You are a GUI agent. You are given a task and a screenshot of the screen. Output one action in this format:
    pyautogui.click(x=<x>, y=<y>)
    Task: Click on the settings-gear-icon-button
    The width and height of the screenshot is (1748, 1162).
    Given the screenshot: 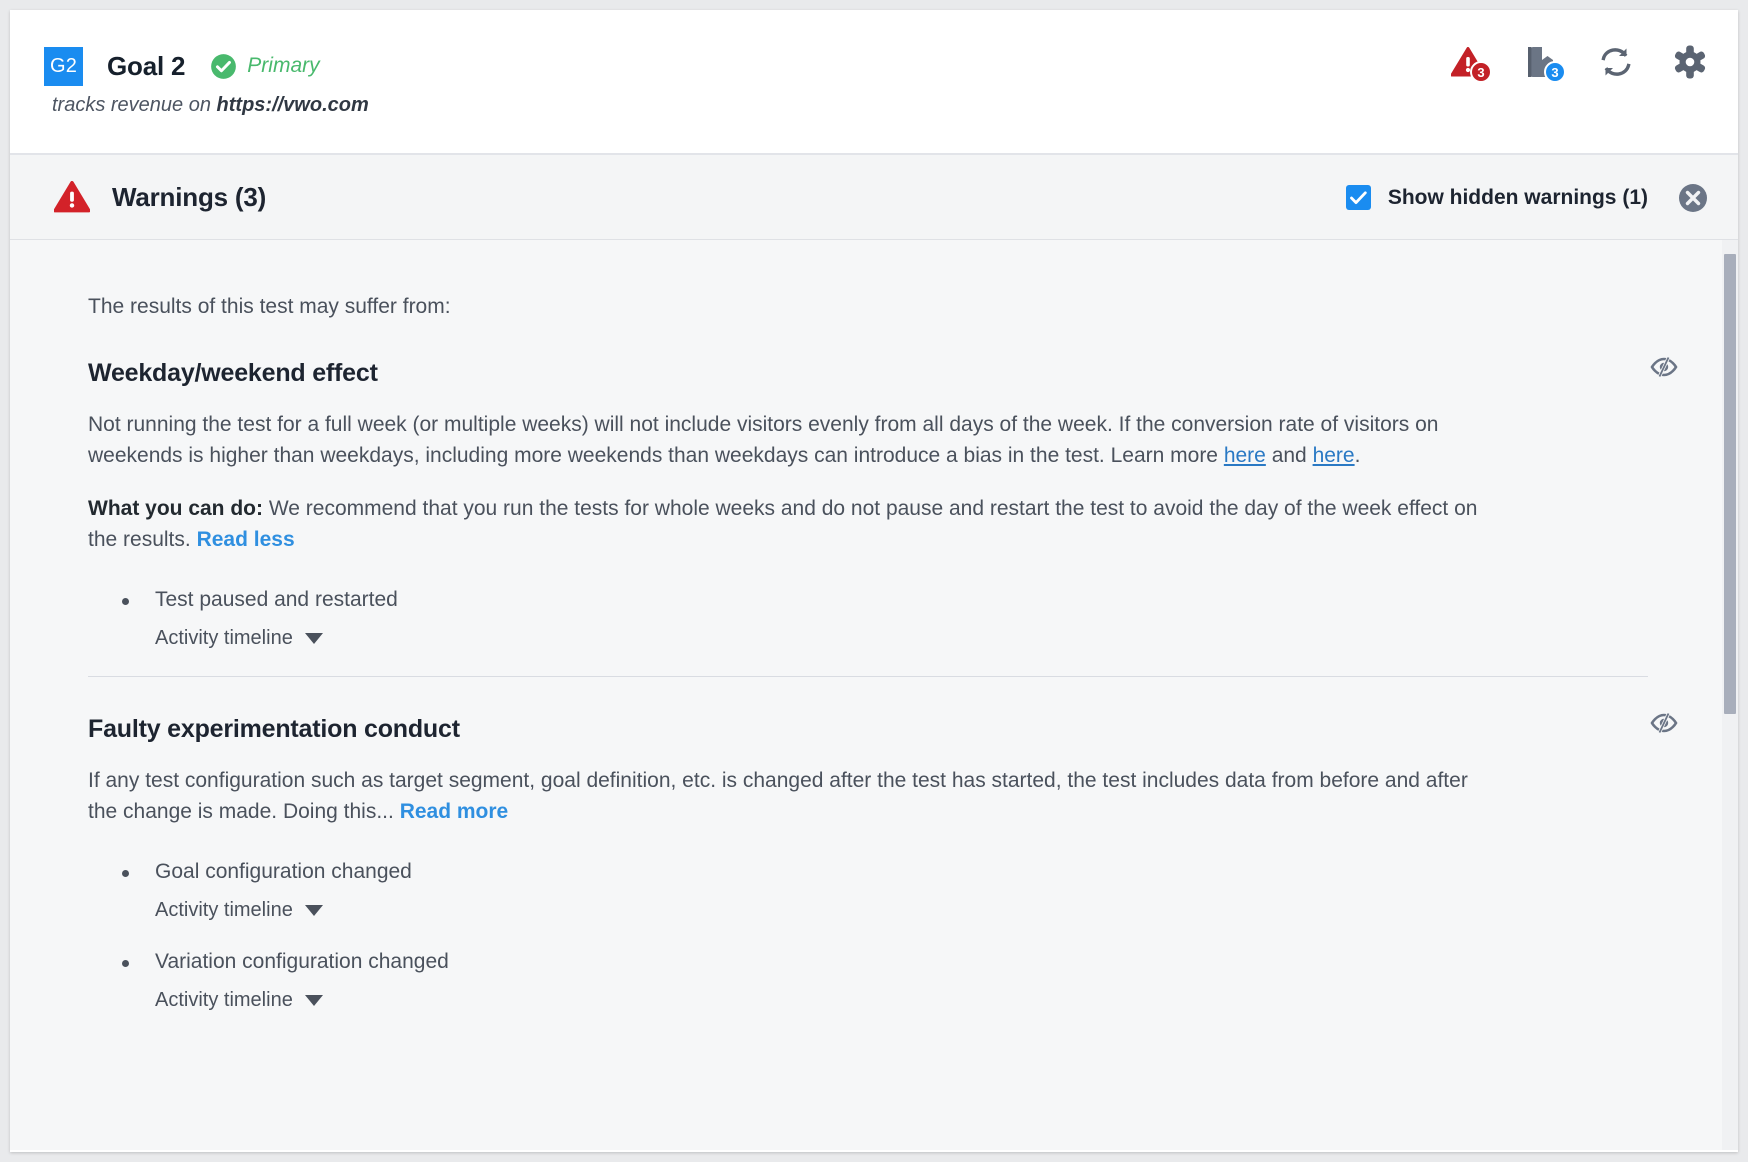 What is the action you would take?
    pyautogui.click(x=1690, y=62)
    